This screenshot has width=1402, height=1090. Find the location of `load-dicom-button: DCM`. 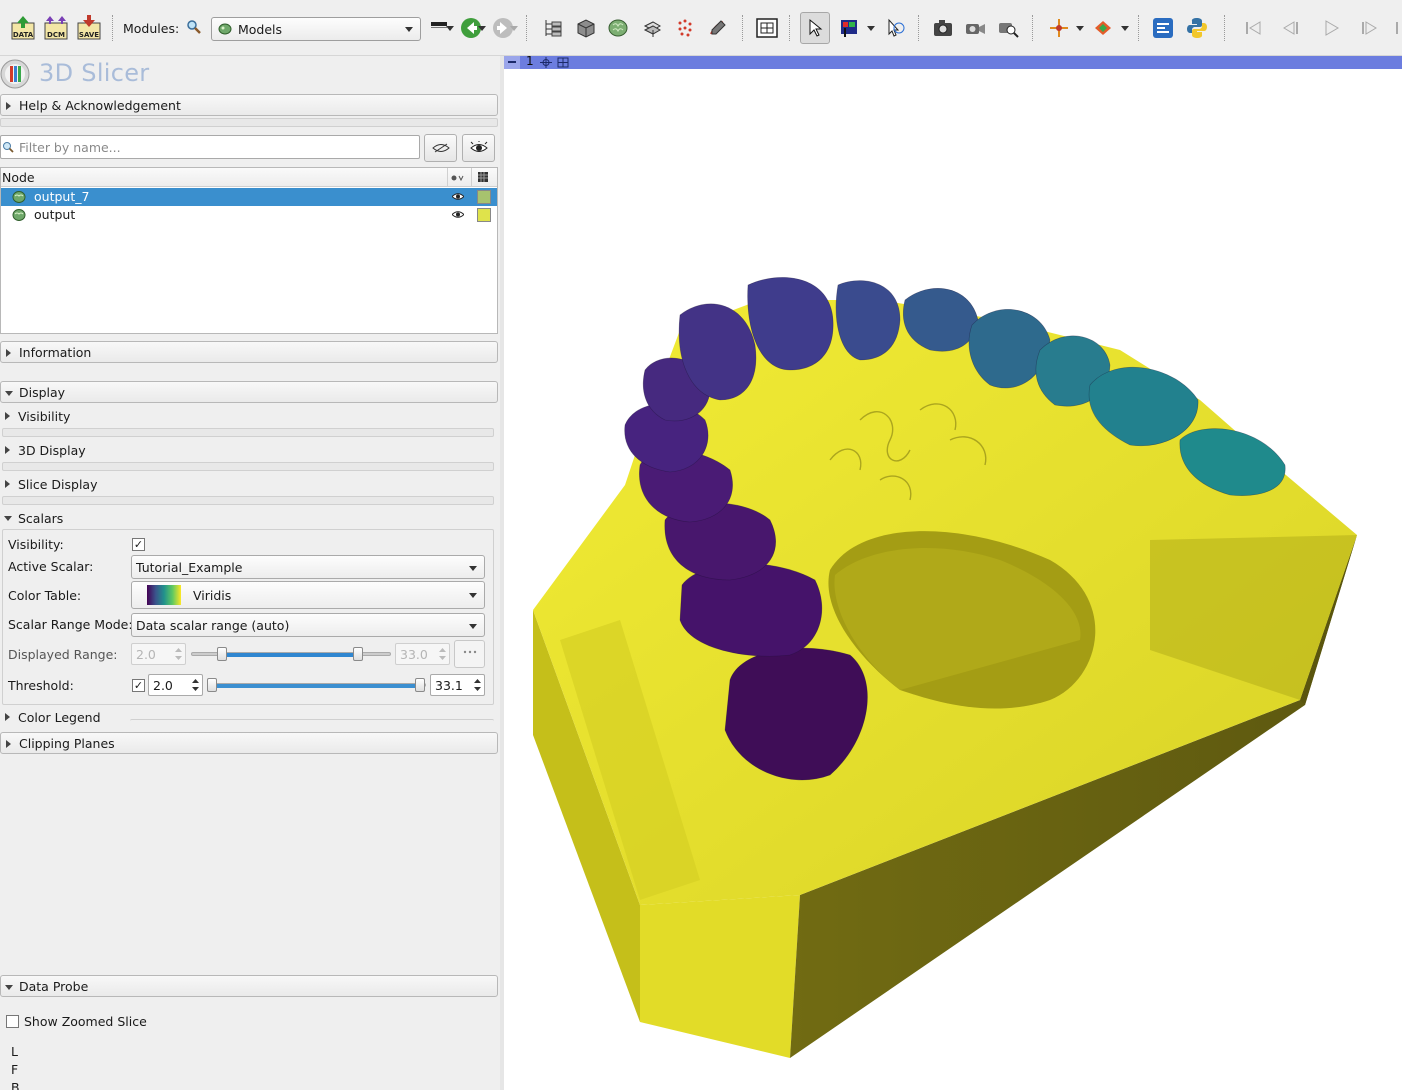

load-dicom-button: DCM is located at coordinates (56, 28).